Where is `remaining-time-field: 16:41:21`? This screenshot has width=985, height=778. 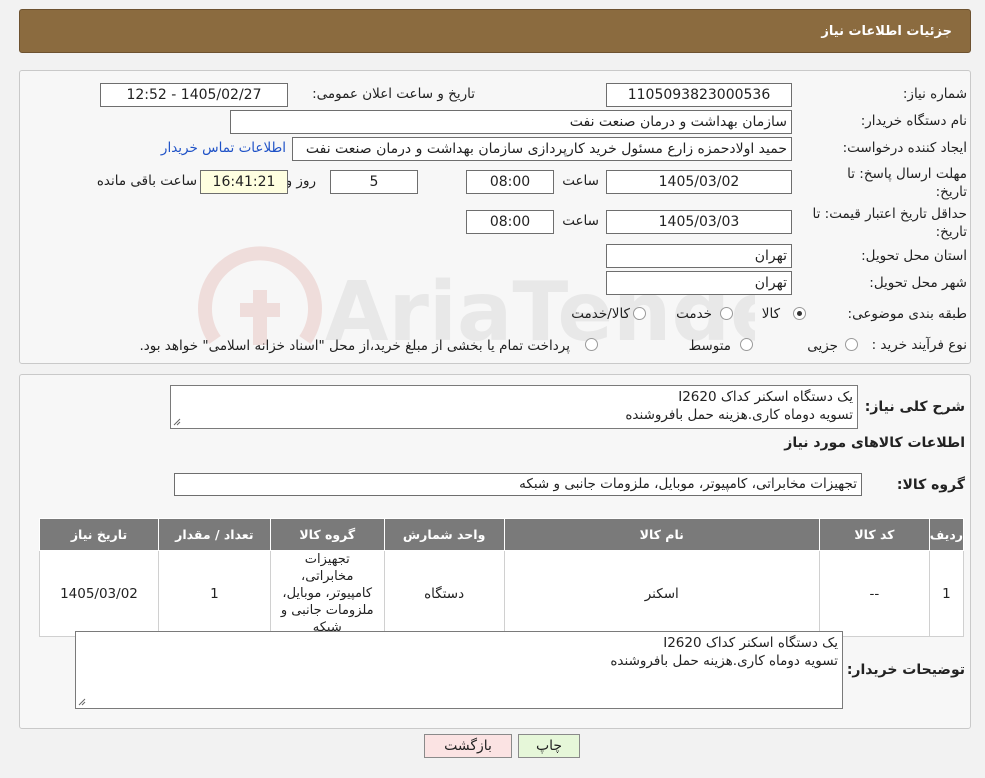
remaining-time-field: 16:41:21 is located at coordinates (244, 182).